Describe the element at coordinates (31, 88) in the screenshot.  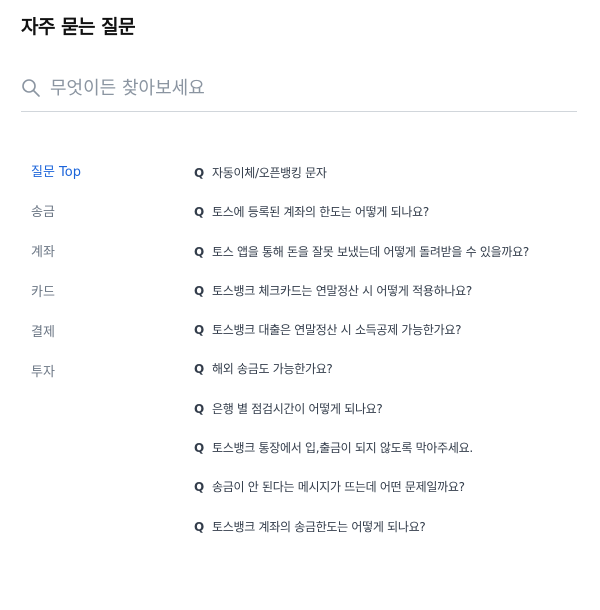
I see `search-icon` at that location.